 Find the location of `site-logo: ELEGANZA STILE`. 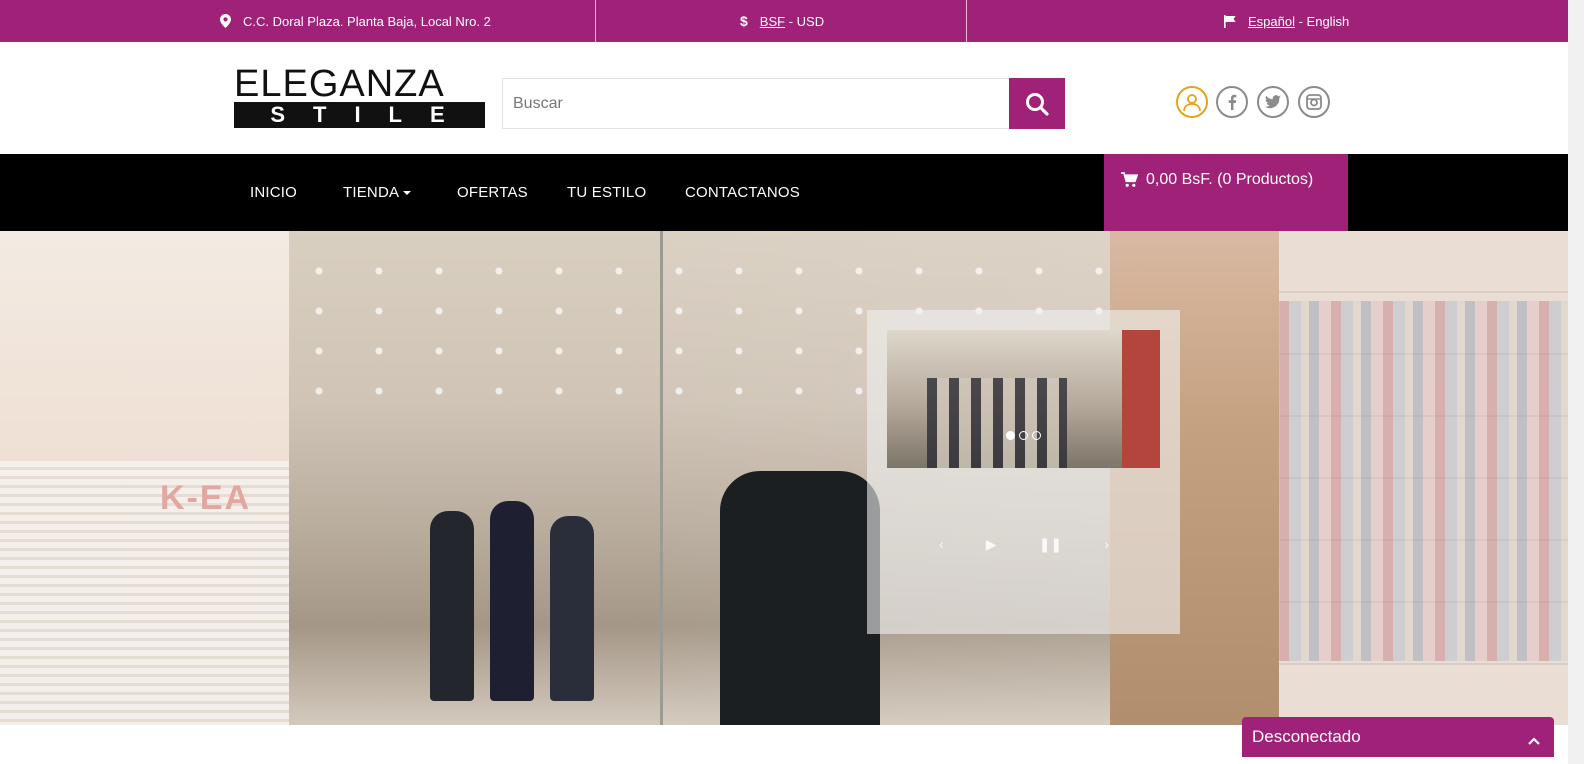

site-logo: ELEGANZA STILE is located at coordinates (359, 95).